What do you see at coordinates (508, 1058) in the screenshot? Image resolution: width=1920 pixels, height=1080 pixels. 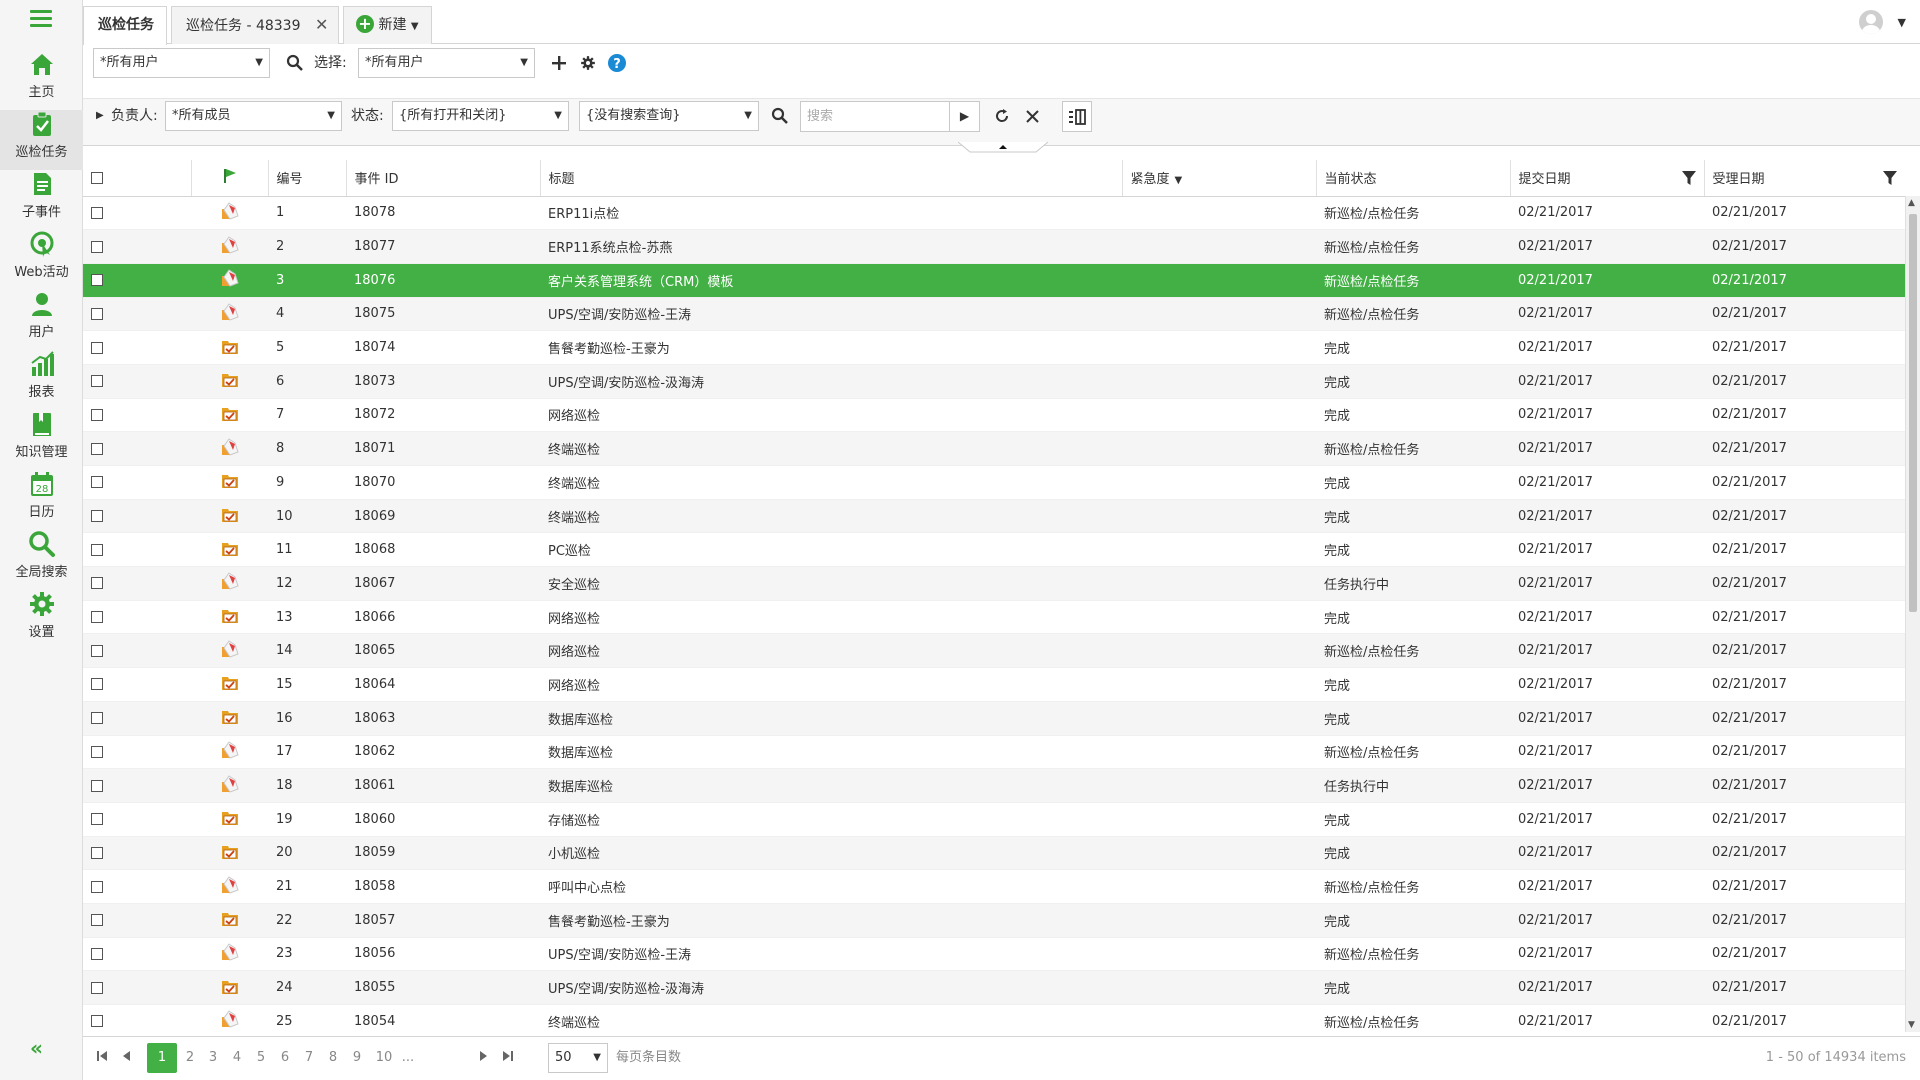 I see `last-page-button` at bounding box center [508, 1058].